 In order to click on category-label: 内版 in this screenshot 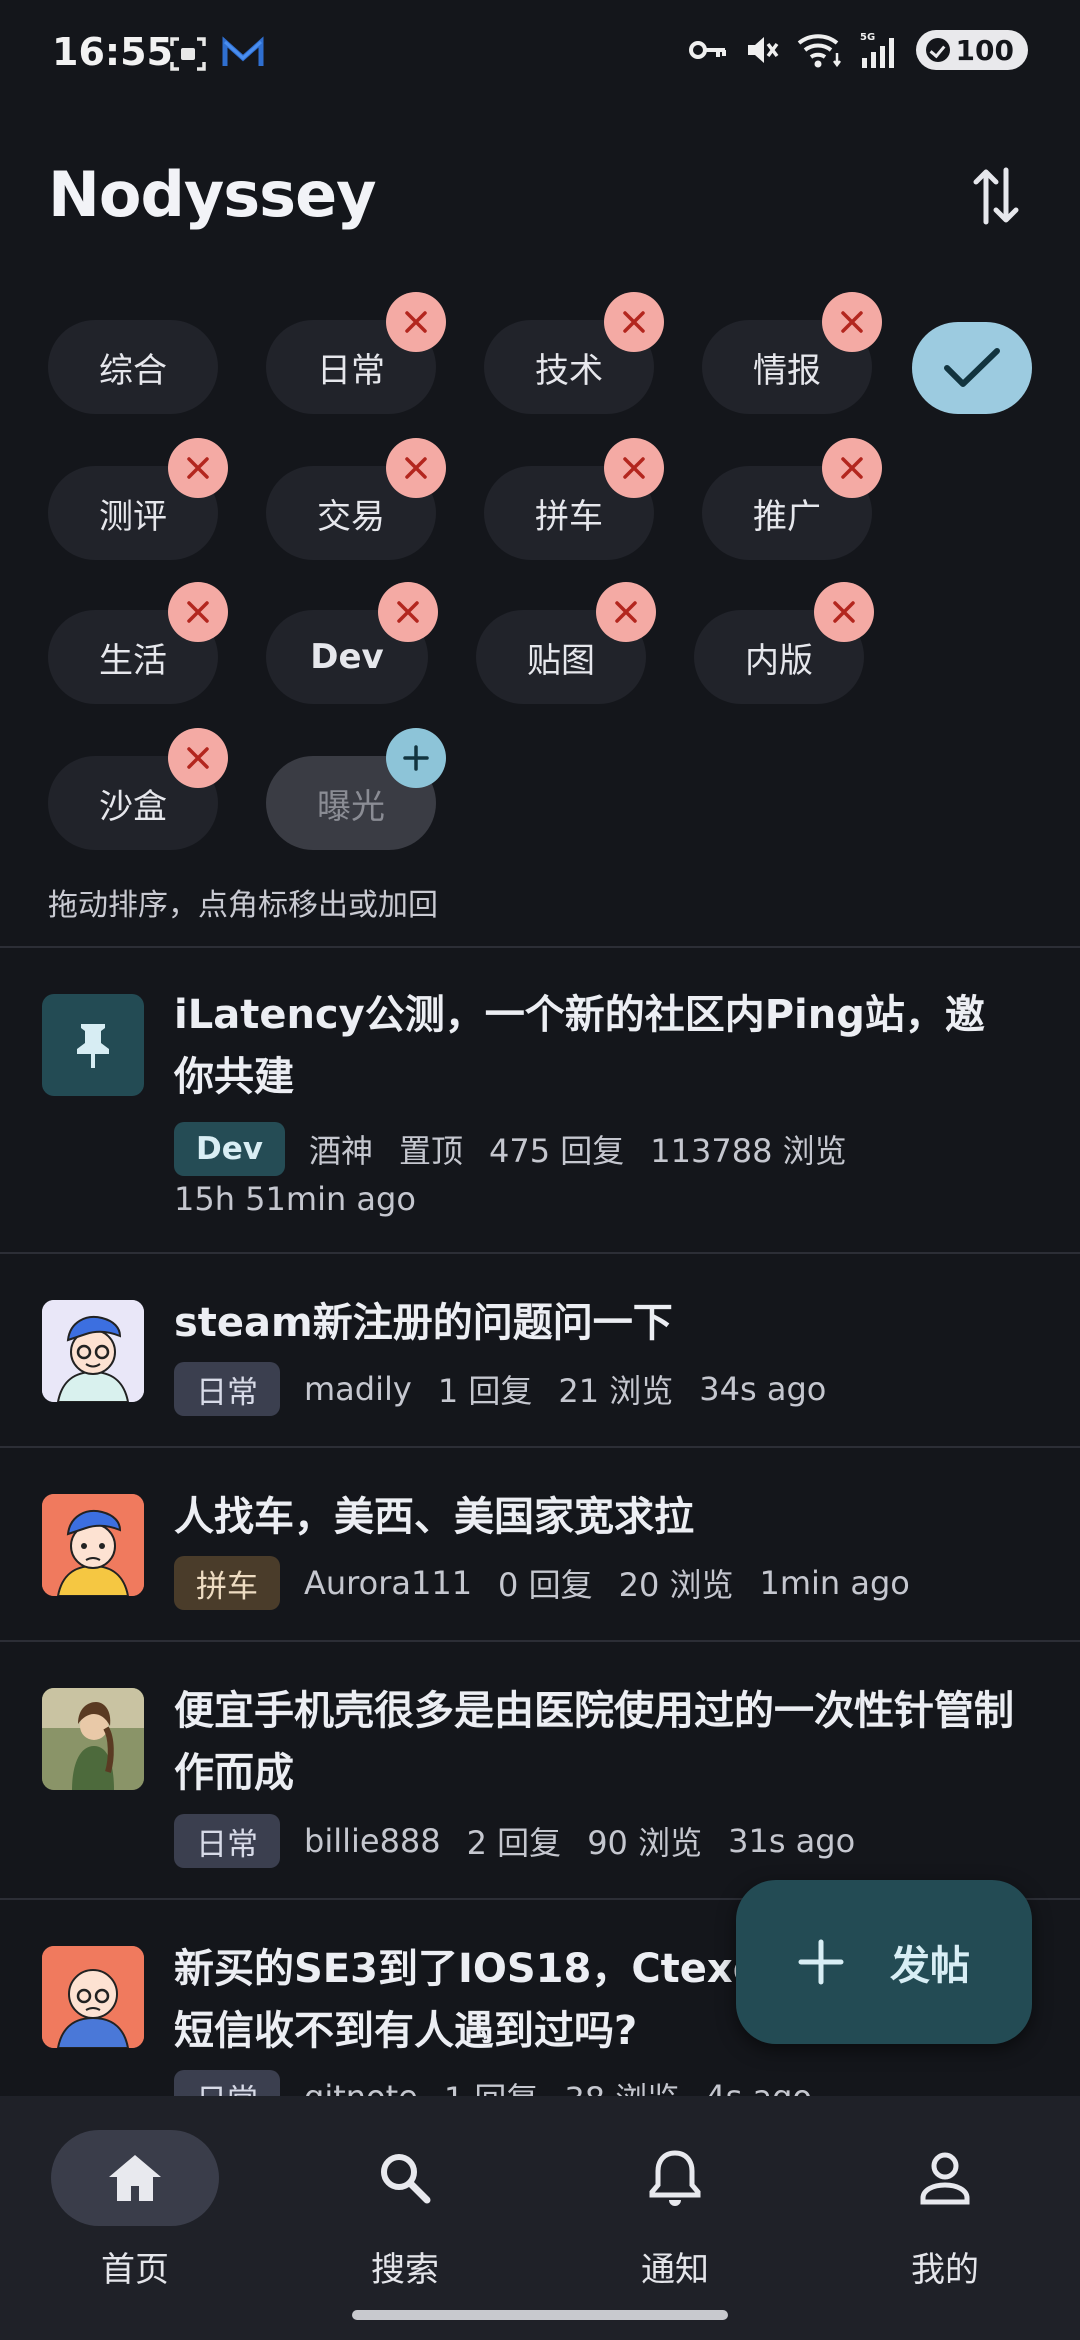, I will do `click(779, 660)`.